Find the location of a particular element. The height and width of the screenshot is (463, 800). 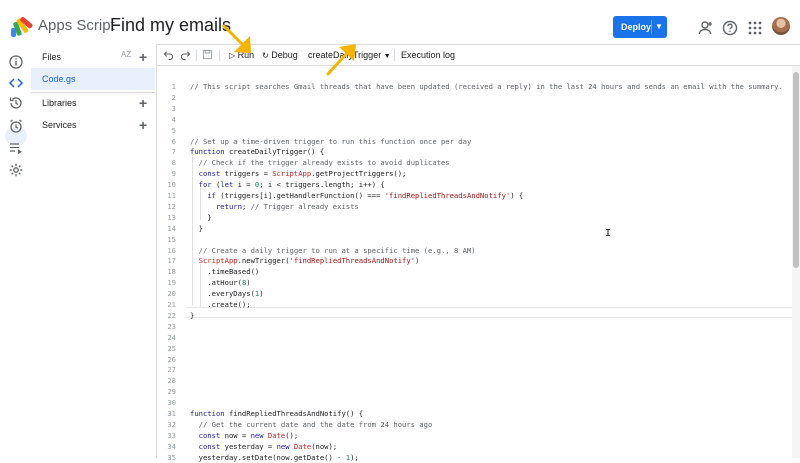

avatar is located at coordinates (781, 26).